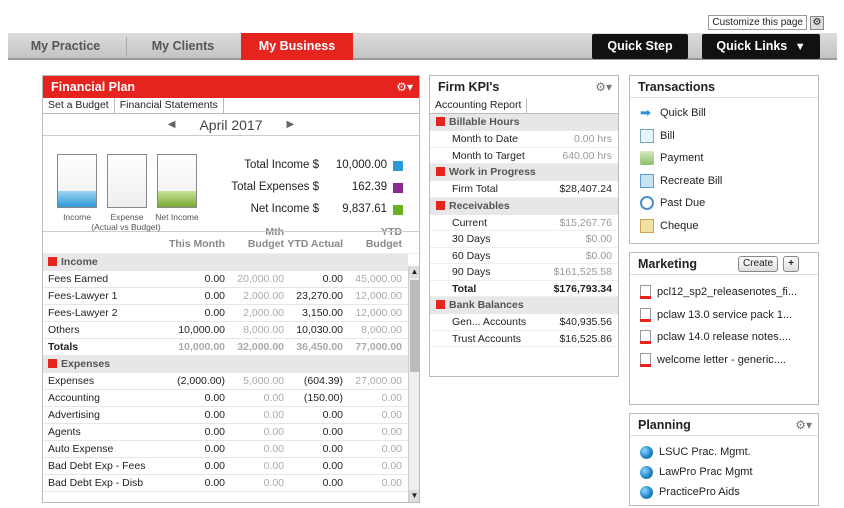 This screenshot has height=508, width=844. What do you see at coordinates (414, 326) in the screenshot?
I see `scroll-thumb` at bounding box center [414, 326].